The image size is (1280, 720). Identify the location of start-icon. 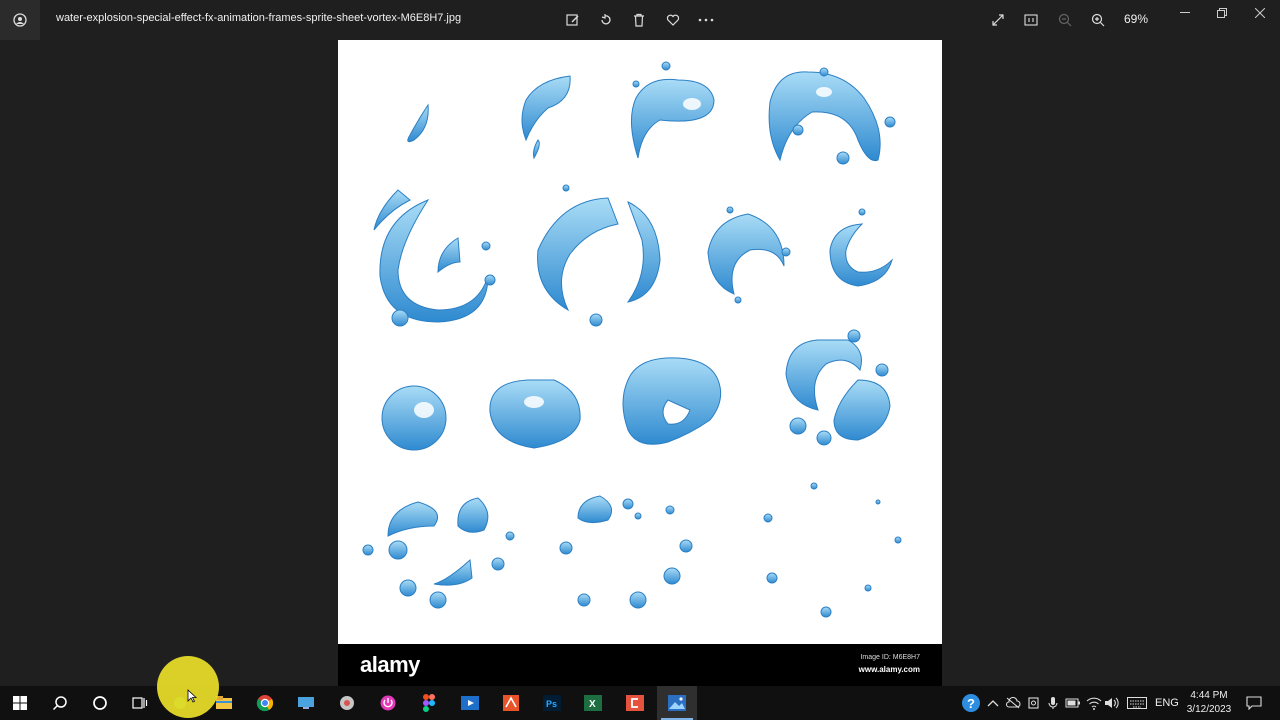
(20, 703).